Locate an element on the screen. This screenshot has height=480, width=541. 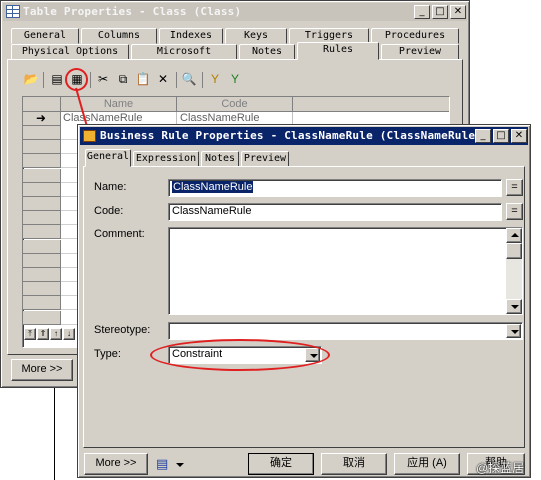
tab-indexes: Indexes is located at coordinates (191, 36).